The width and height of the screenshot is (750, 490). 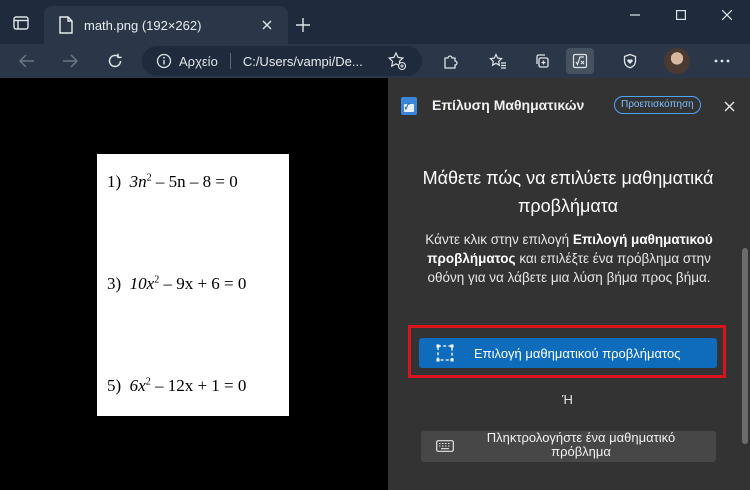 What do you see at coordinates (177, 385) in the screenshot?
I see `equation-5: 5) 6x2 – 12x + 1 = 0` at bounding box center [177, 385].